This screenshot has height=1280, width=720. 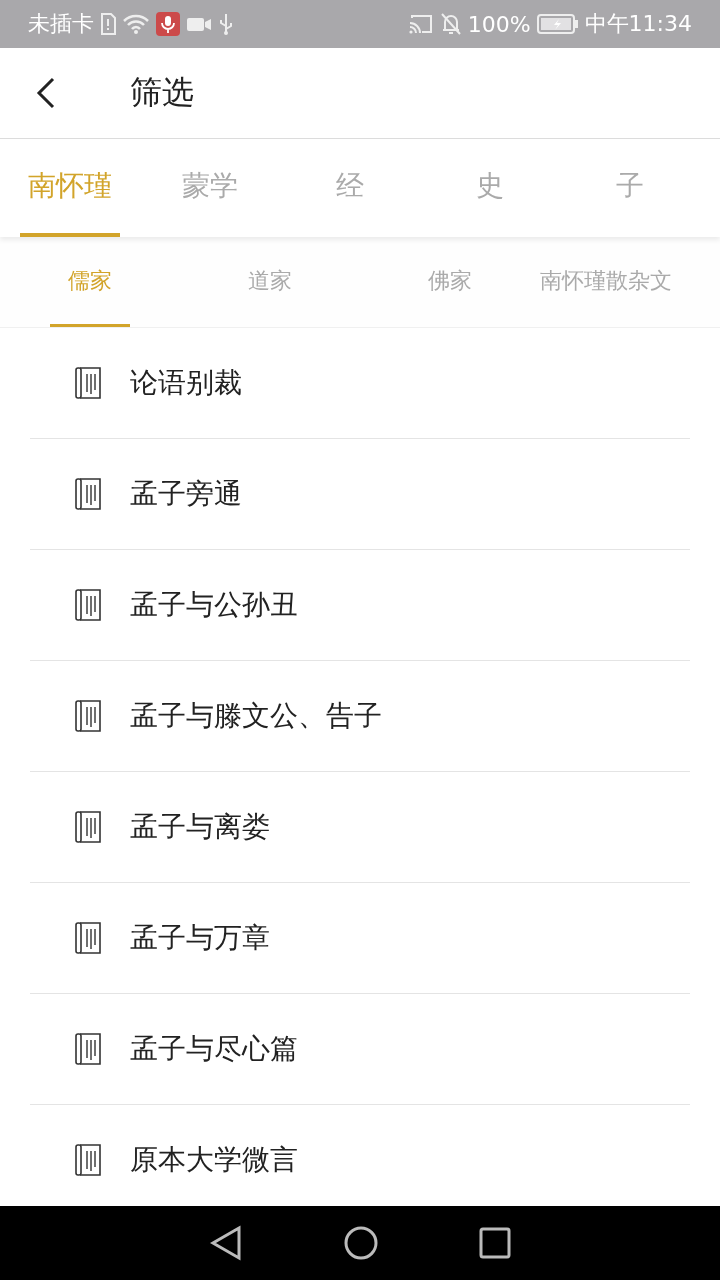 I want to click on back-chevron-icon, so click(x=46, y=93).